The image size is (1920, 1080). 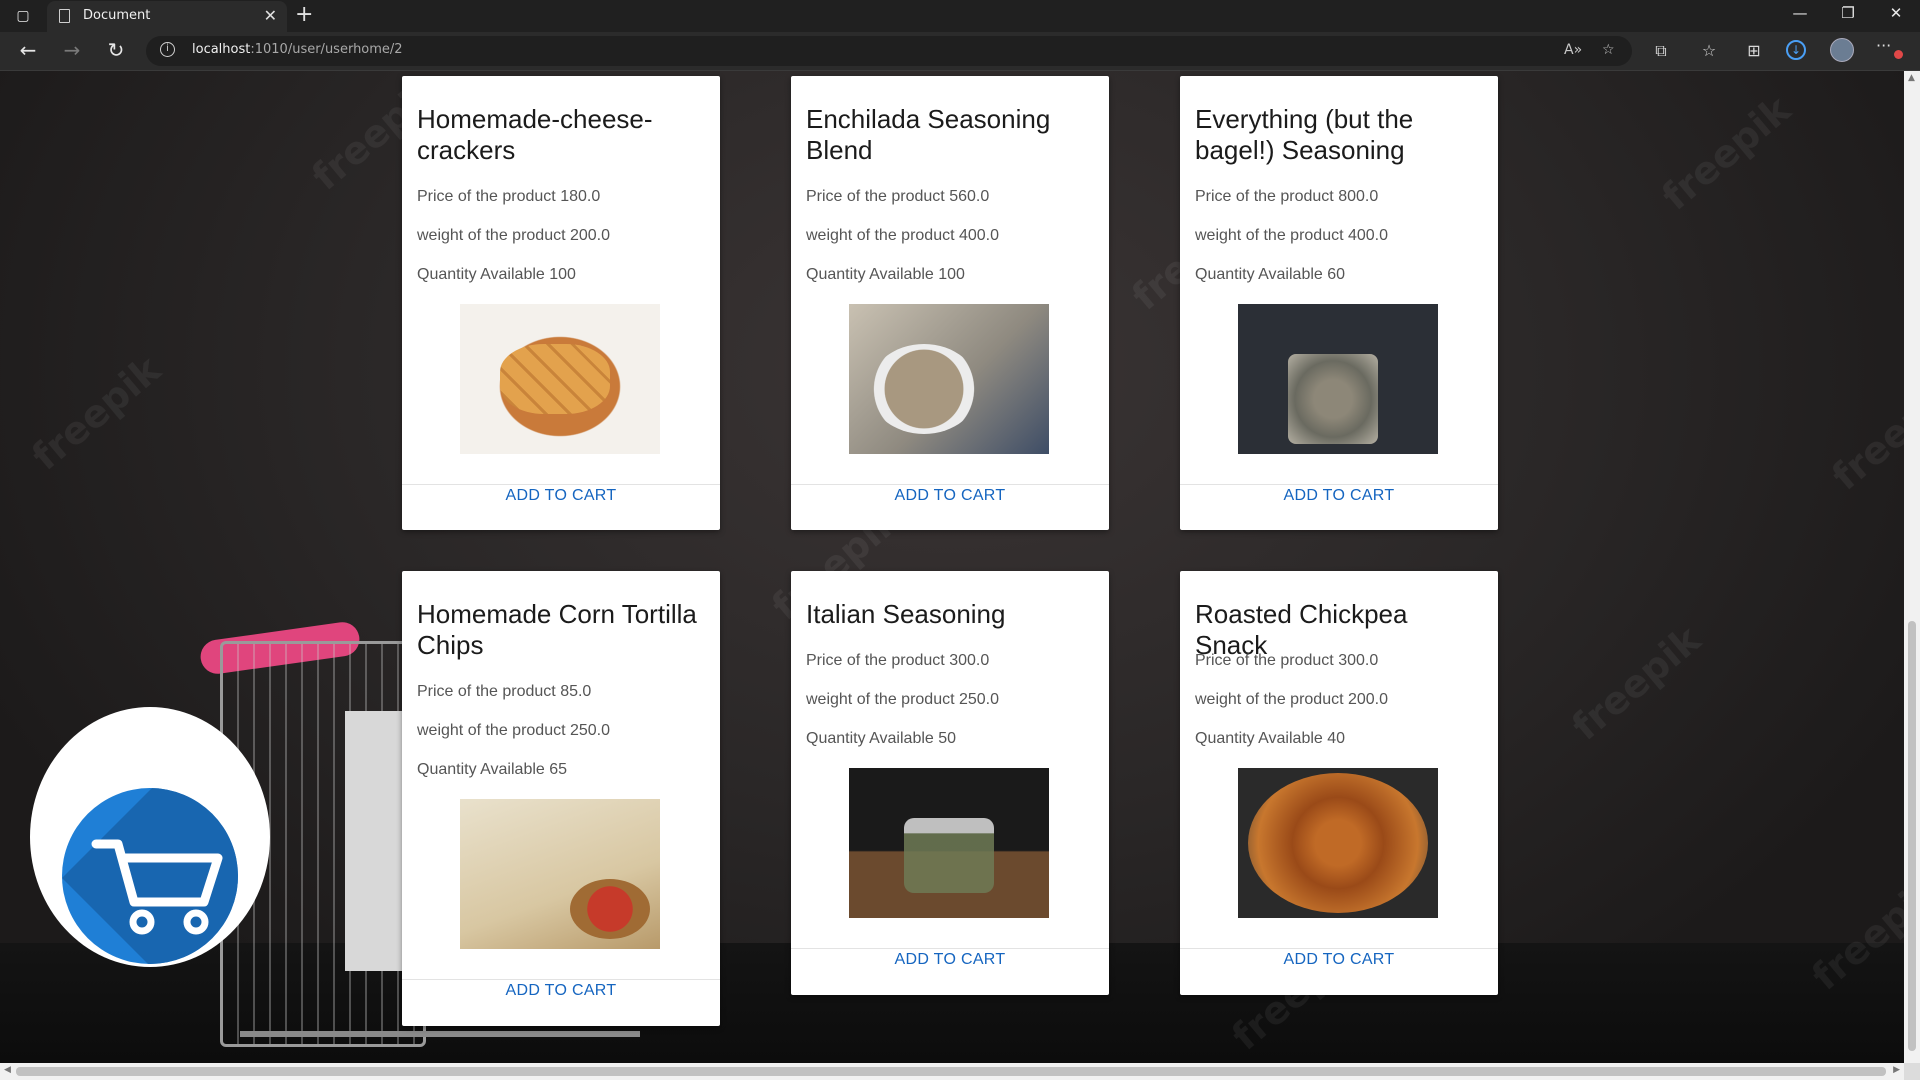 What do you see at coordinates (949, 379) in the screenshot?
I see `enchilada-seasoning-photo` at bounding box center [949, 379].